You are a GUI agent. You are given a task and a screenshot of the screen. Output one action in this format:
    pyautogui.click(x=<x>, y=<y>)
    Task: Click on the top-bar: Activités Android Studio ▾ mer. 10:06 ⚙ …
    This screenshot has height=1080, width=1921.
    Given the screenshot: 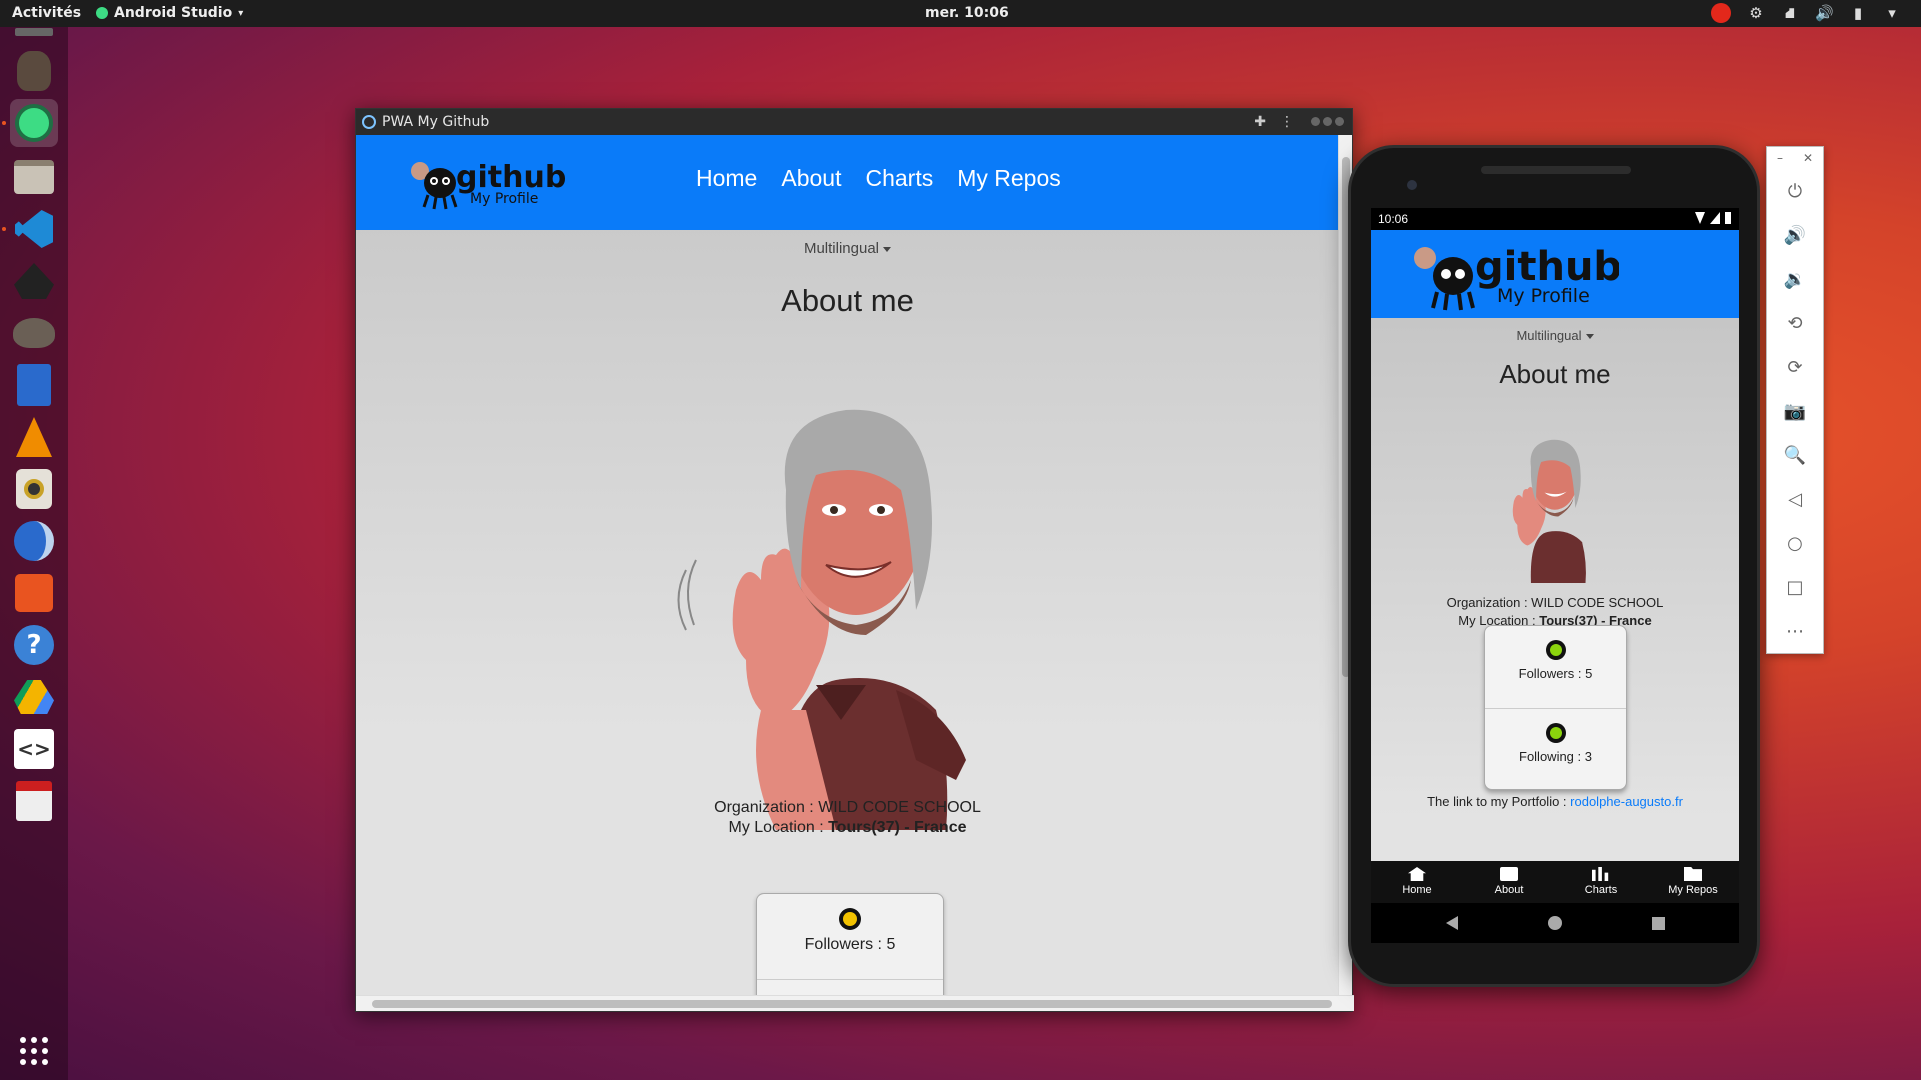 What is the action you would take?
    pyautogui.click(x=960, y=13)
    